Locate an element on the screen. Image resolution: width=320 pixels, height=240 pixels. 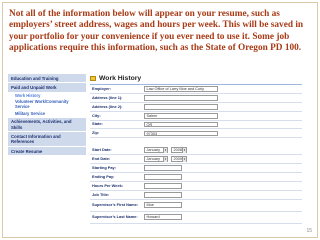
job-title-row: Job Title: is located at coordinates (196, 195).